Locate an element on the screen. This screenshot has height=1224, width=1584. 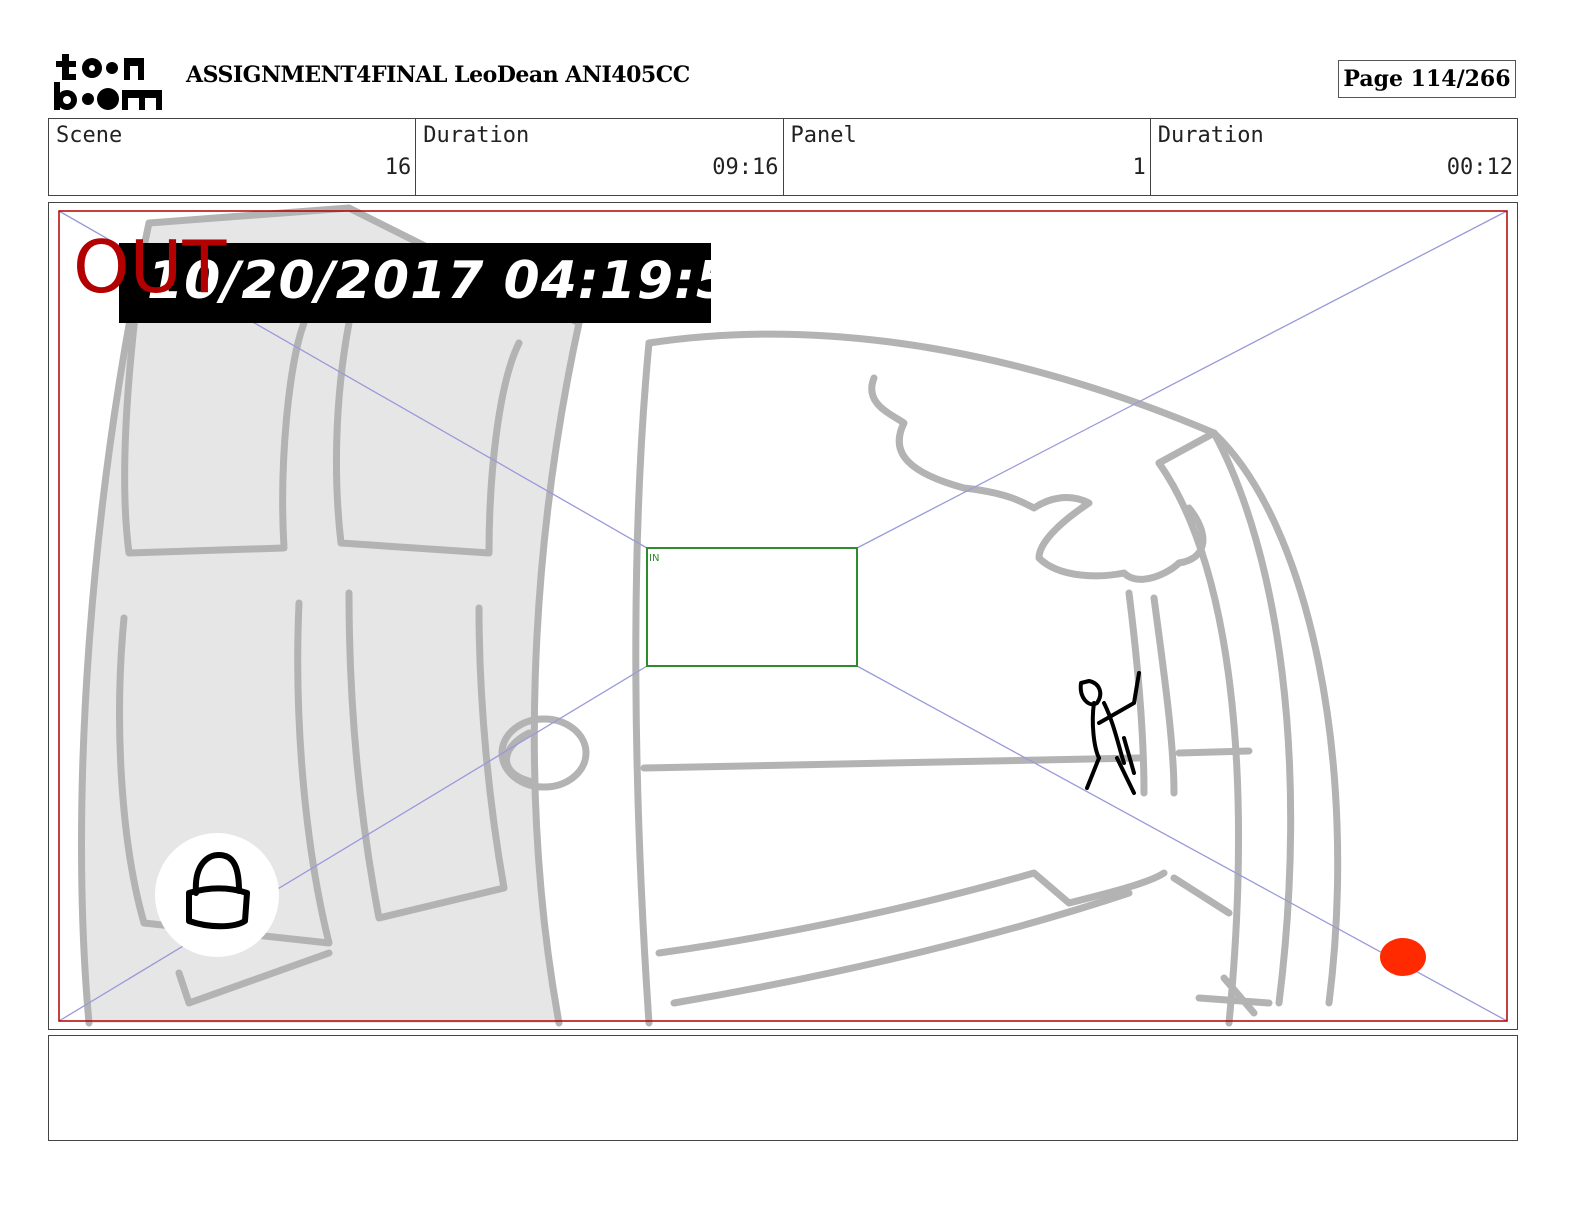
project-title: ASSIGNMENT4FINAL LeoDean ANI405CC is located at coordinates (438, 75).